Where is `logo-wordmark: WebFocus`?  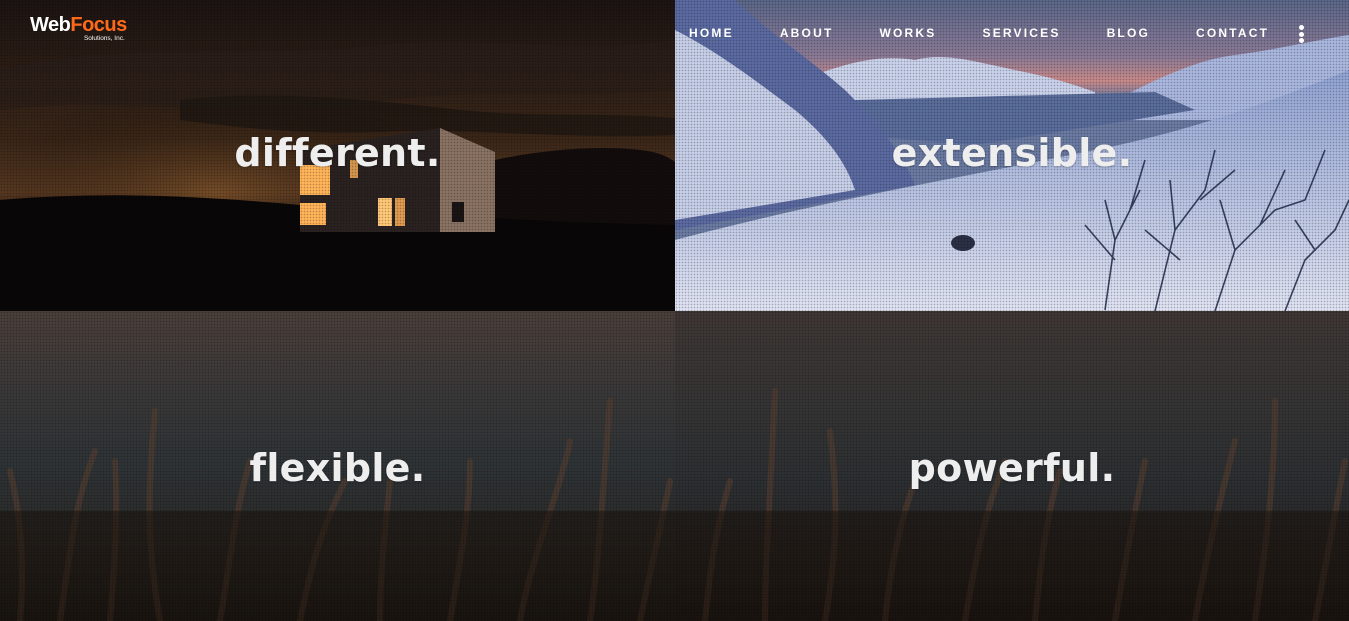 logo-wordmark: WebFocus is located at coordinates (78, 25).